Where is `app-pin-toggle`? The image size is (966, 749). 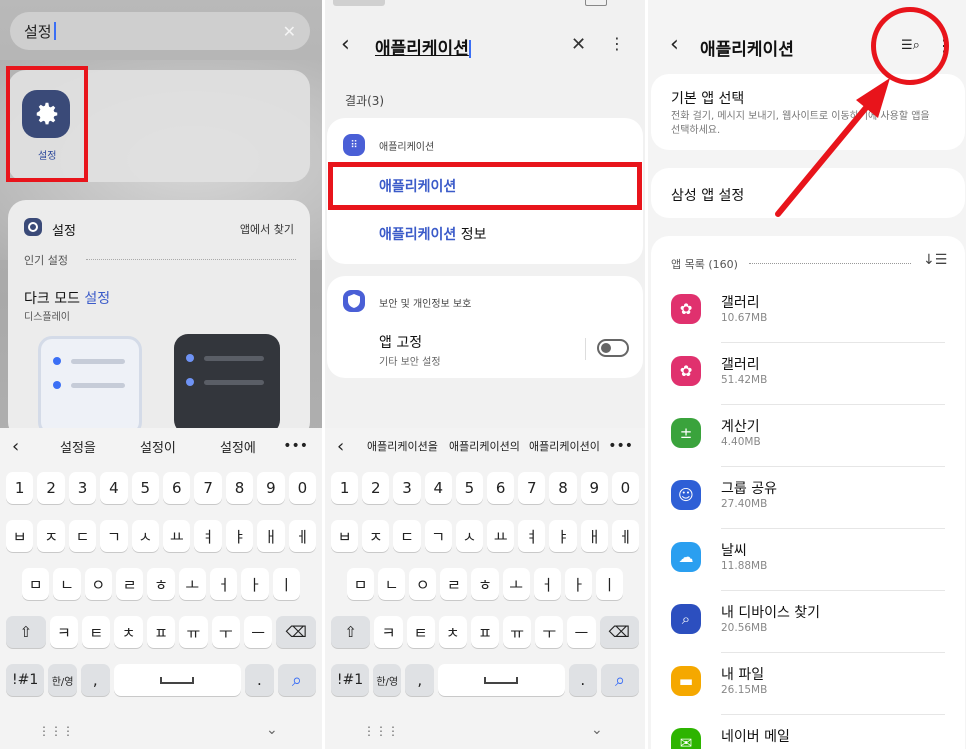
app-pin-toggle is located at coordinates (613, 348).